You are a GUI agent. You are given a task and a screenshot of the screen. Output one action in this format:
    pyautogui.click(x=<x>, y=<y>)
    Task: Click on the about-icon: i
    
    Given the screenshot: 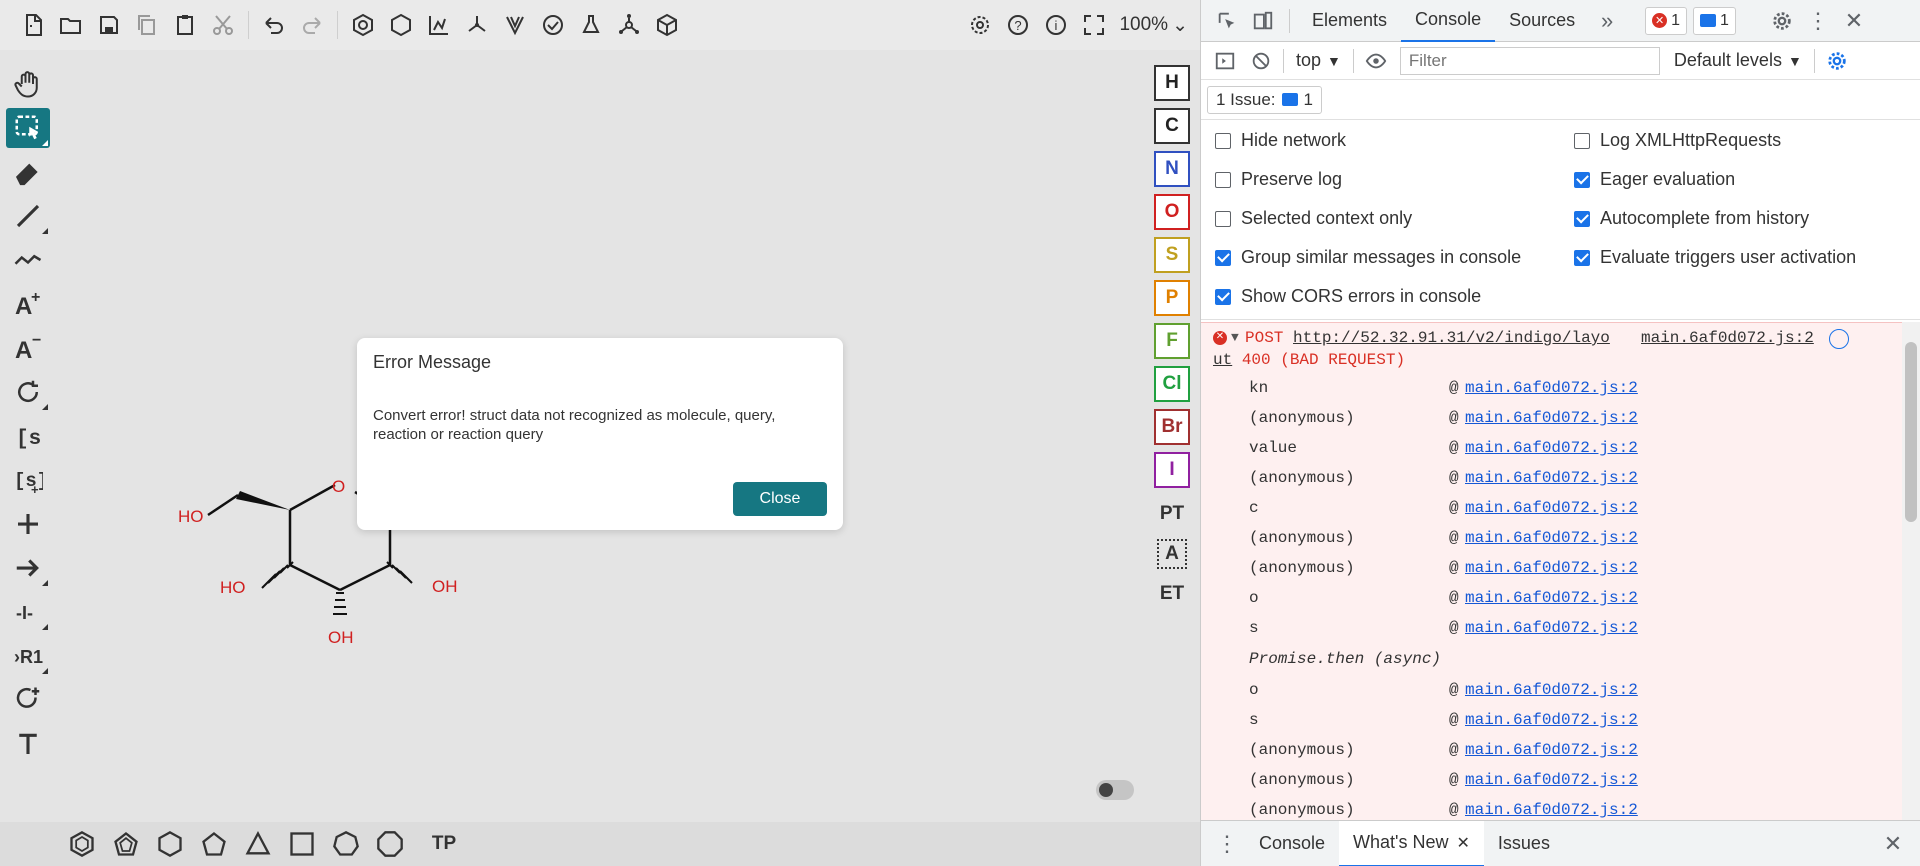 What is the action you would take?
    pyautogui.click(x=1056, y=25)
    